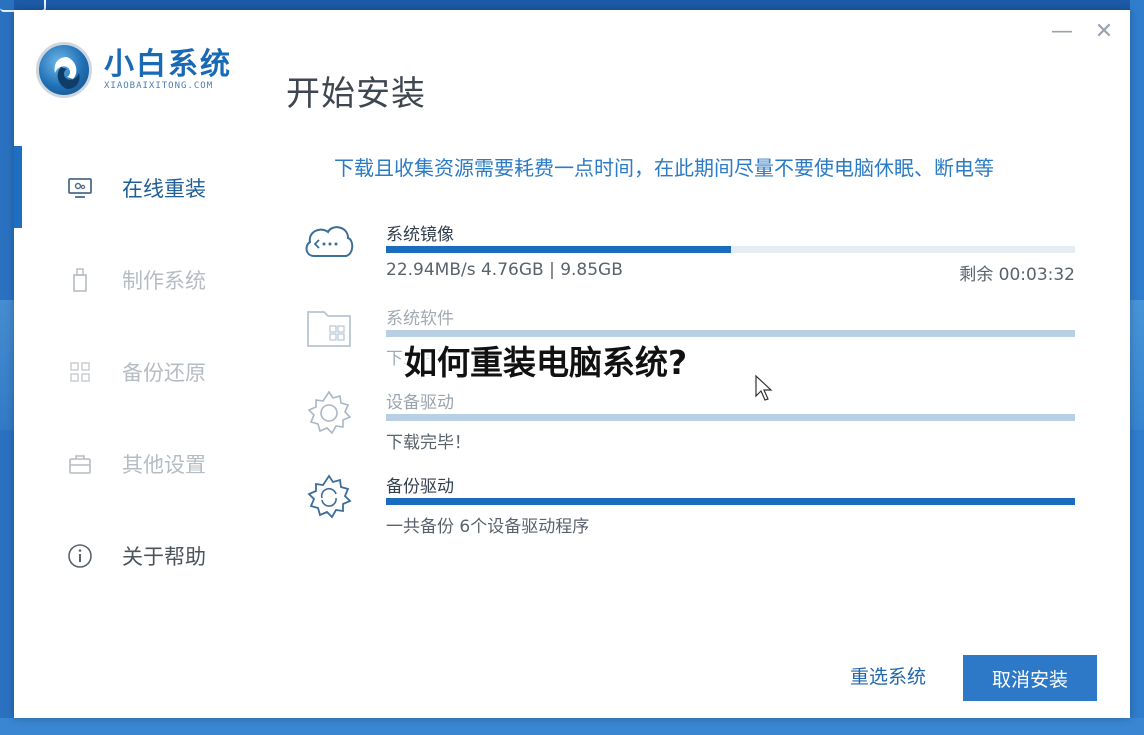 This screenshot has height=735, width=1144. Describe the element at coordinates (80, 280) in the screenshot. I see `usb-icon` at that location.